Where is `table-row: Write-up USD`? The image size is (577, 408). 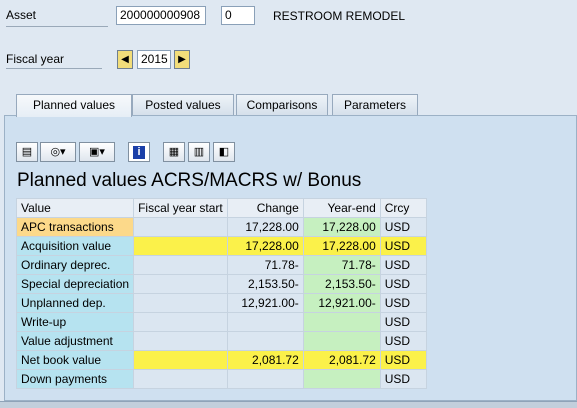 table-row: Write-up USD is located at coordinates (221, 322).